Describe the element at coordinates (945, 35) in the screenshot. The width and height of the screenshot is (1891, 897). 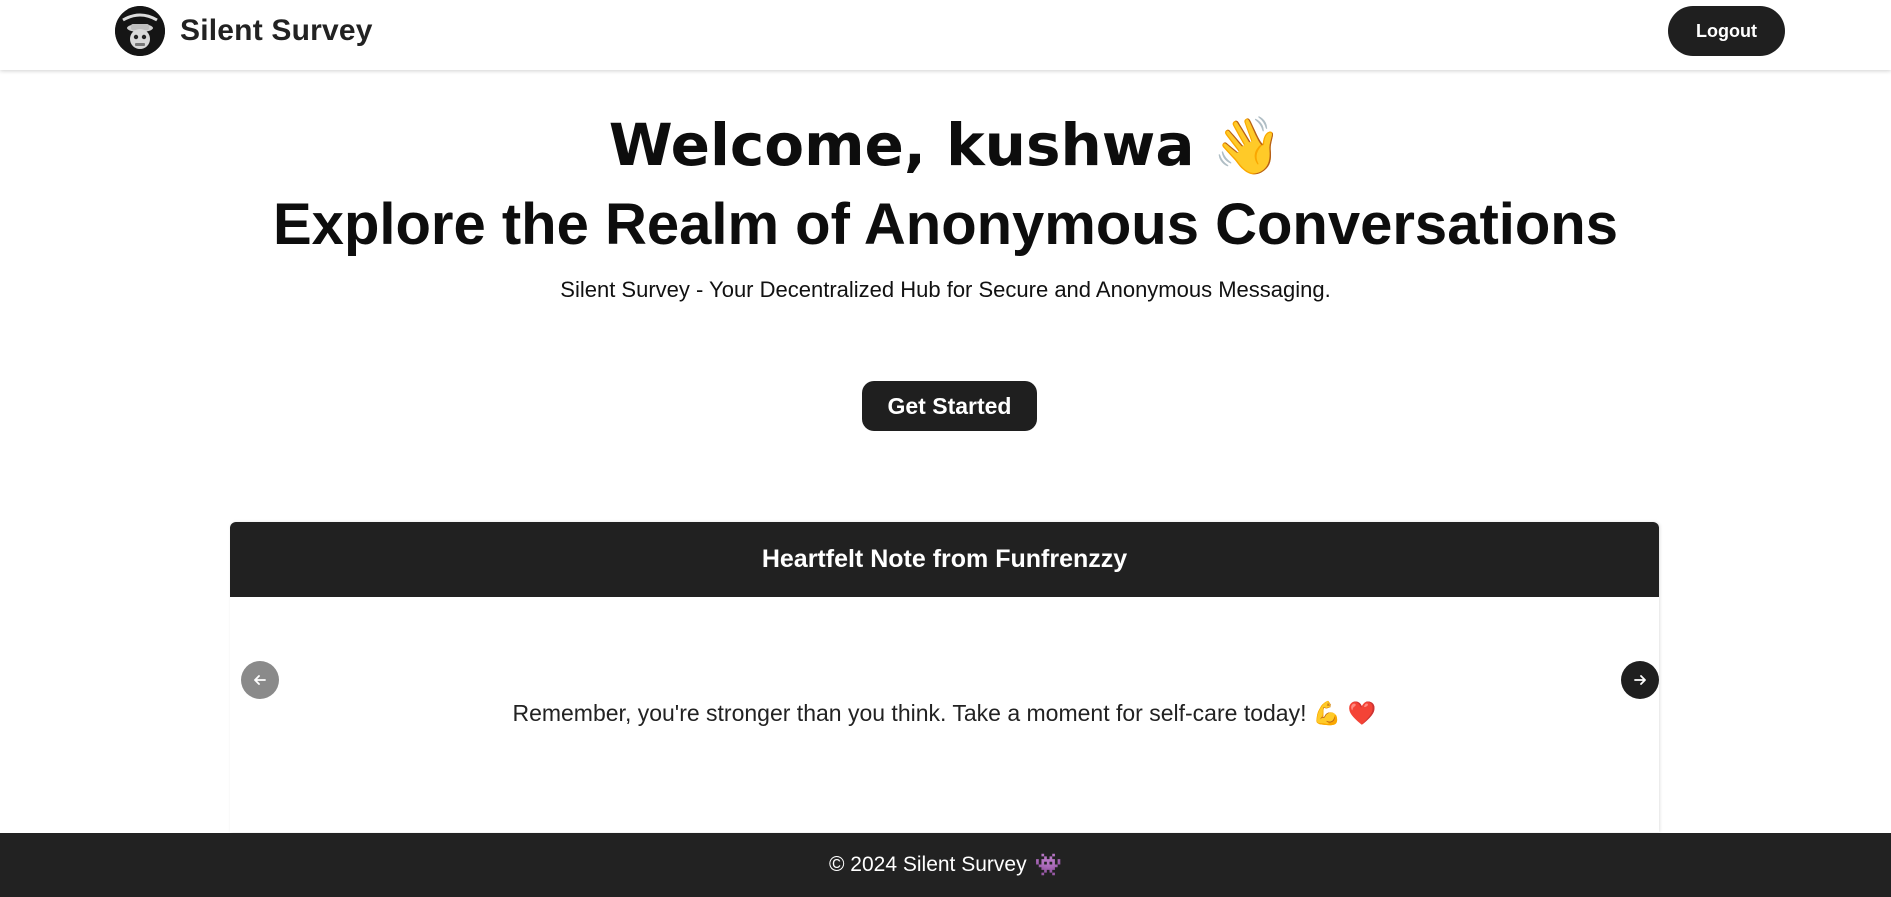
I see `navbar: Silent Survey Logout` at that location.